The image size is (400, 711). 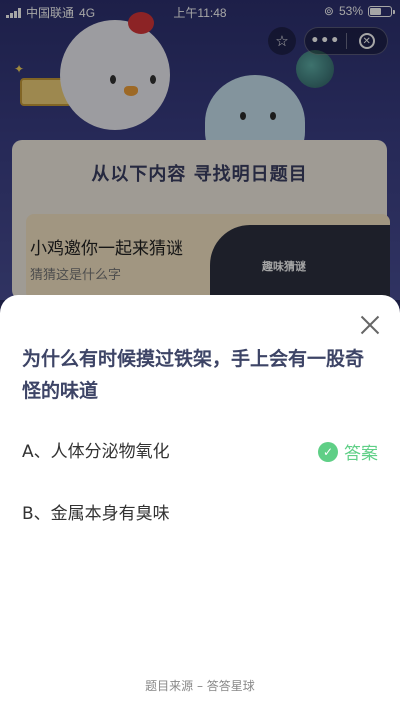 What do you see at coordinates (361, 454) in the screenshot?
I see `answer-label: 答案` at bounding box center [361, 454].